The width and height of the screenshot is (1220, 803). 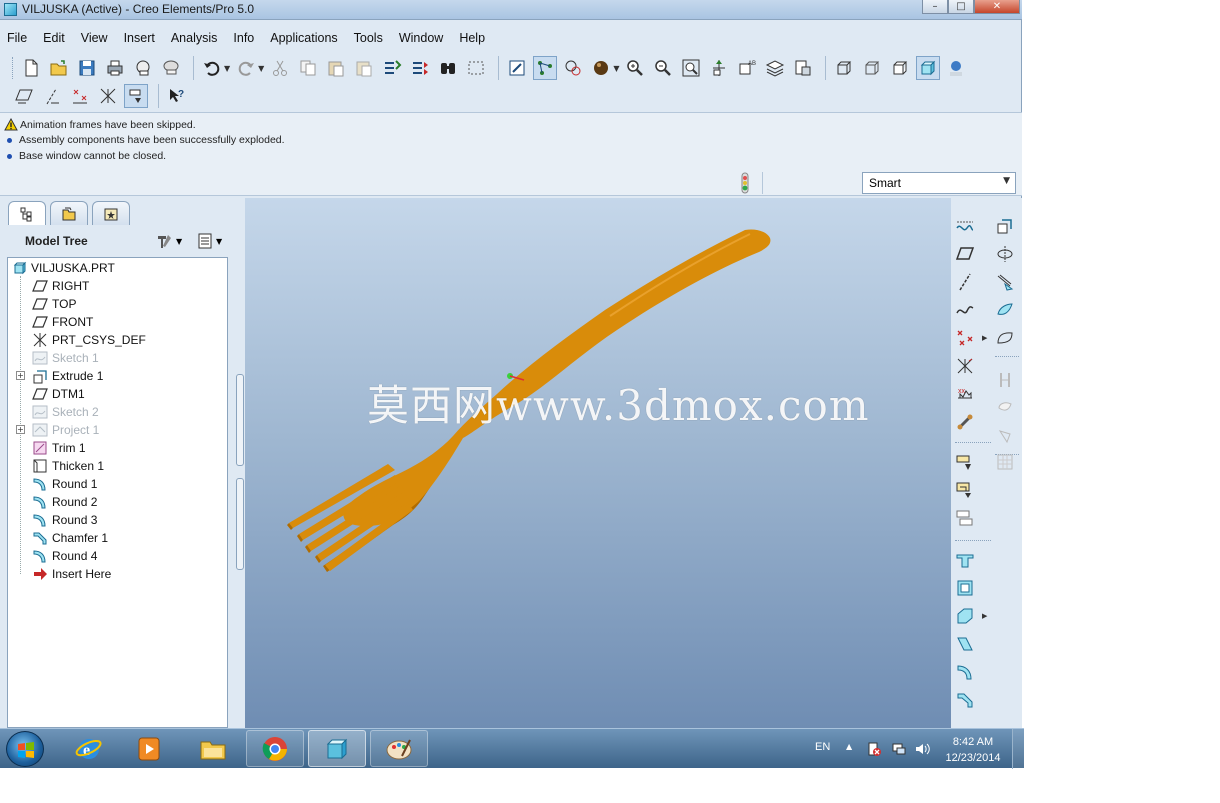 I want to click on curve-tool-icon, so click(x=965, y=310).